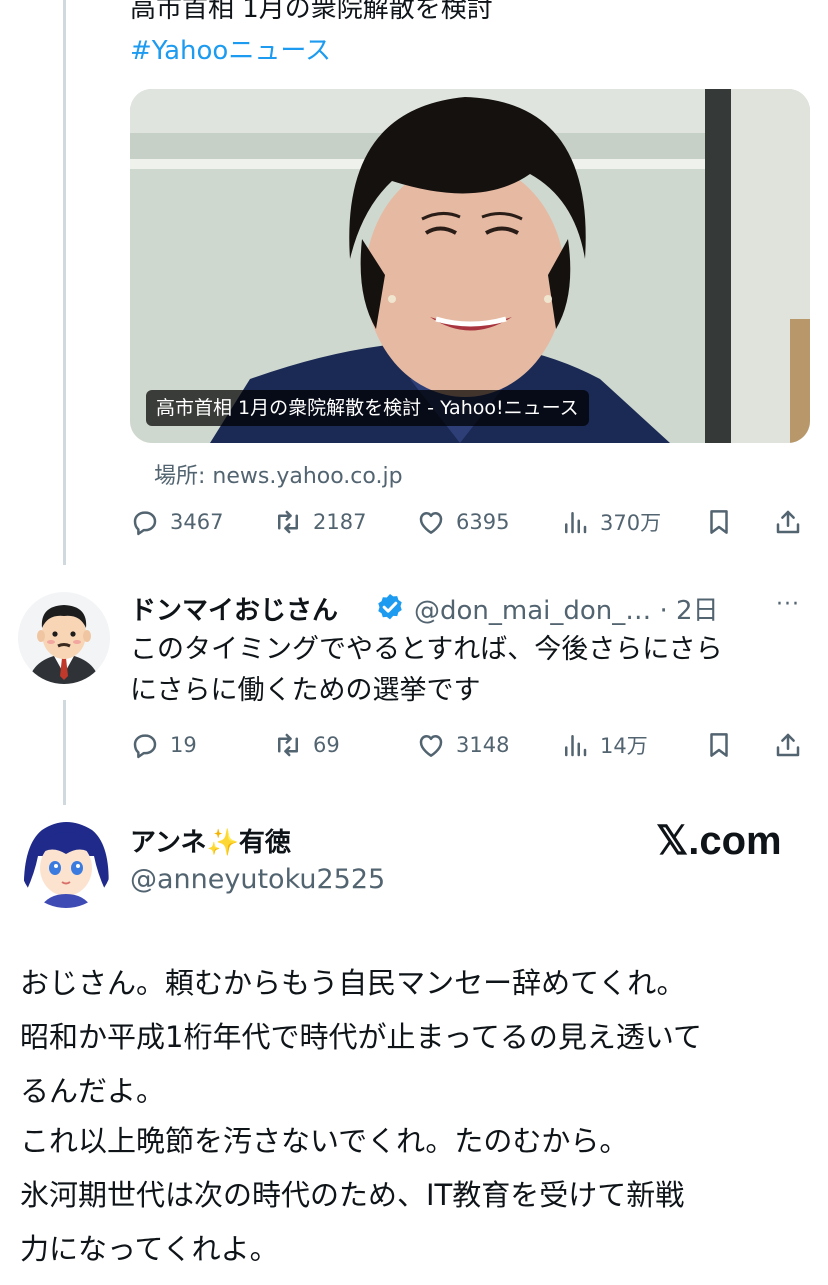 The image size is (828, 1285). What do you see at coordinates (197, 522) in the screenshot?
I see `reply-count: 3467` at bounding box center [197, 522].